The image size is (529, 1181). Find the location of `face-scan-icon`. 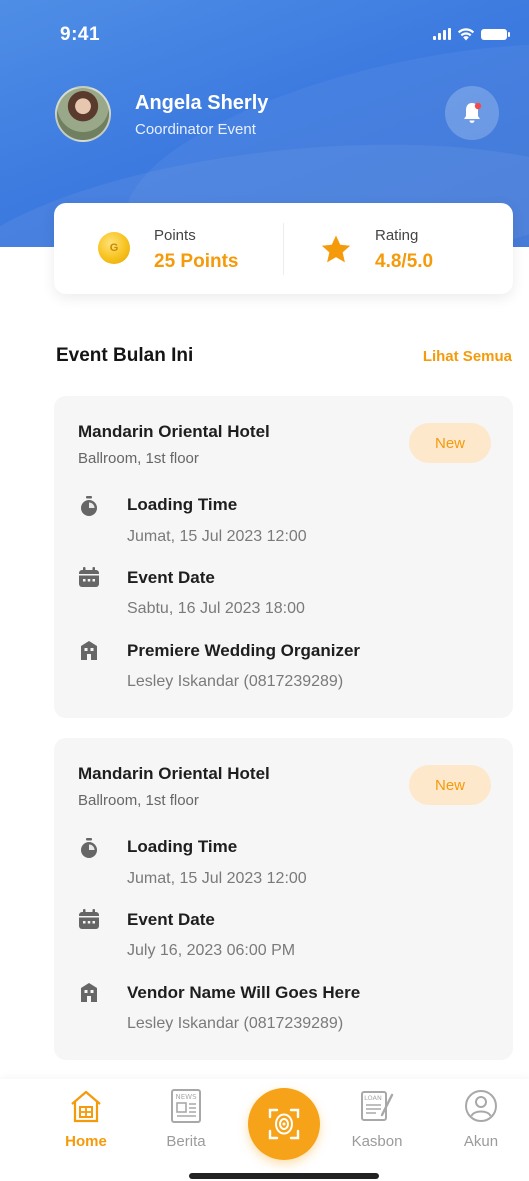

face-scan-icon is located at coordinates (284, 1124).